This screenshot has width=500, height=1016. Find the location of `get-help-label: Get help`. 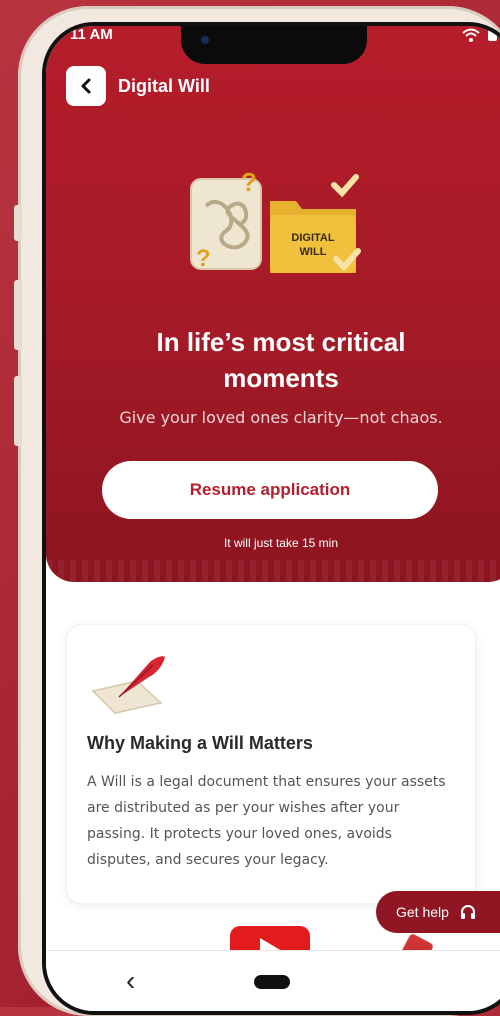

get-help-label: Get help is located at coordinates (422, 912).